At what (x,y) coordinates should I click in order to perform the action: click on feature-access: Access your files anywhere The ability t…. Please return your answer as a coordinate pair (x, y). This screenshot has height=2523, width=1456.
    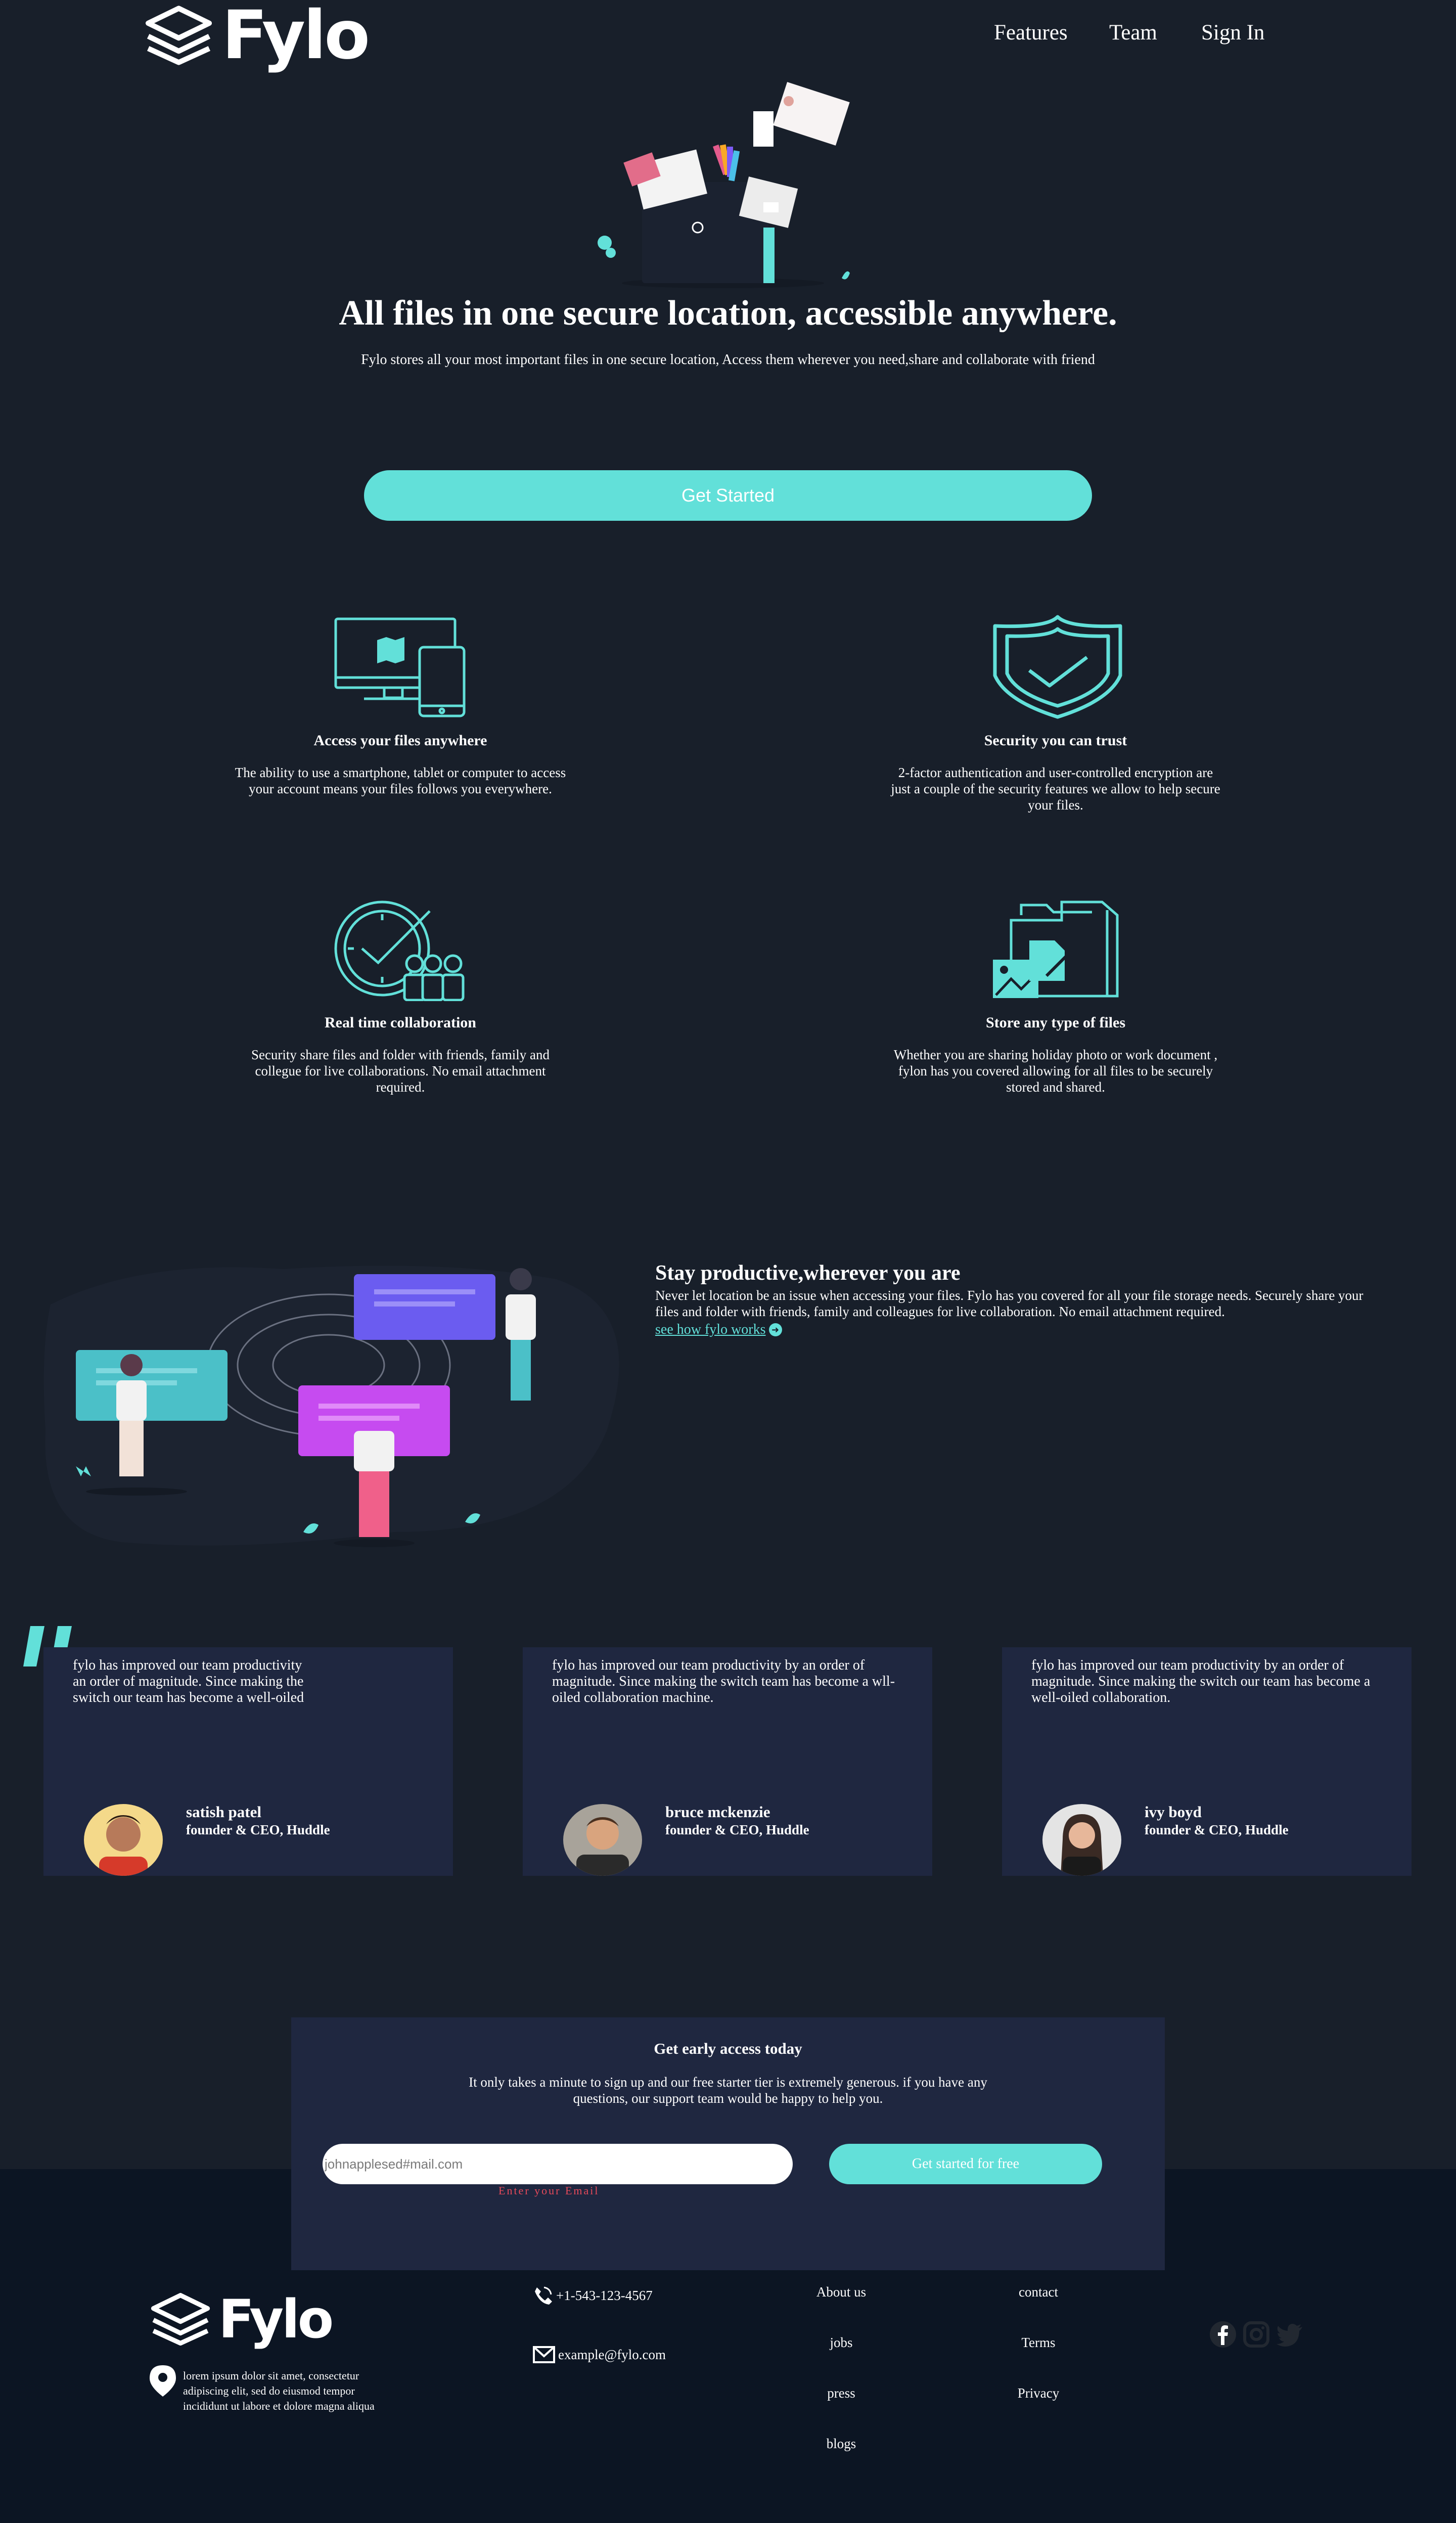
    Looking at the image, I should click on (400, 764).